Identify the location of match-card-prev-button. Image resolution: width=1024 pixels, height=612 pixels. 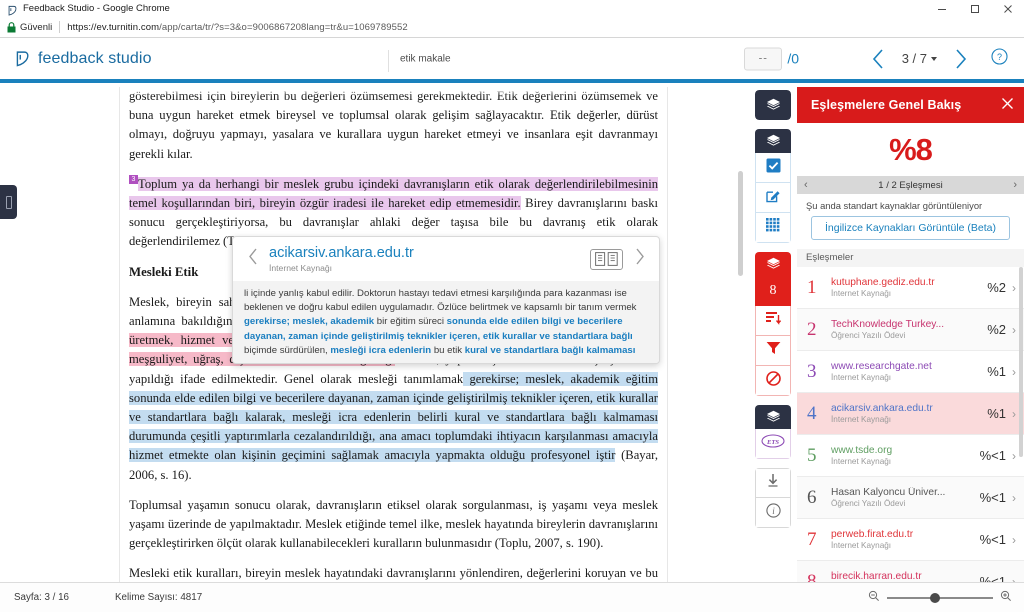
(253, 259).